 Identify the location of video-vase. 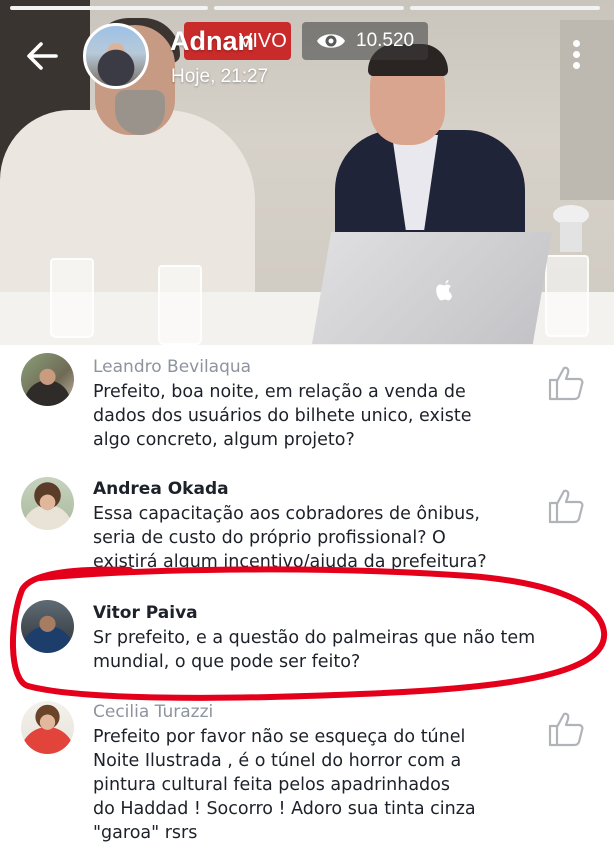
(571, 237).